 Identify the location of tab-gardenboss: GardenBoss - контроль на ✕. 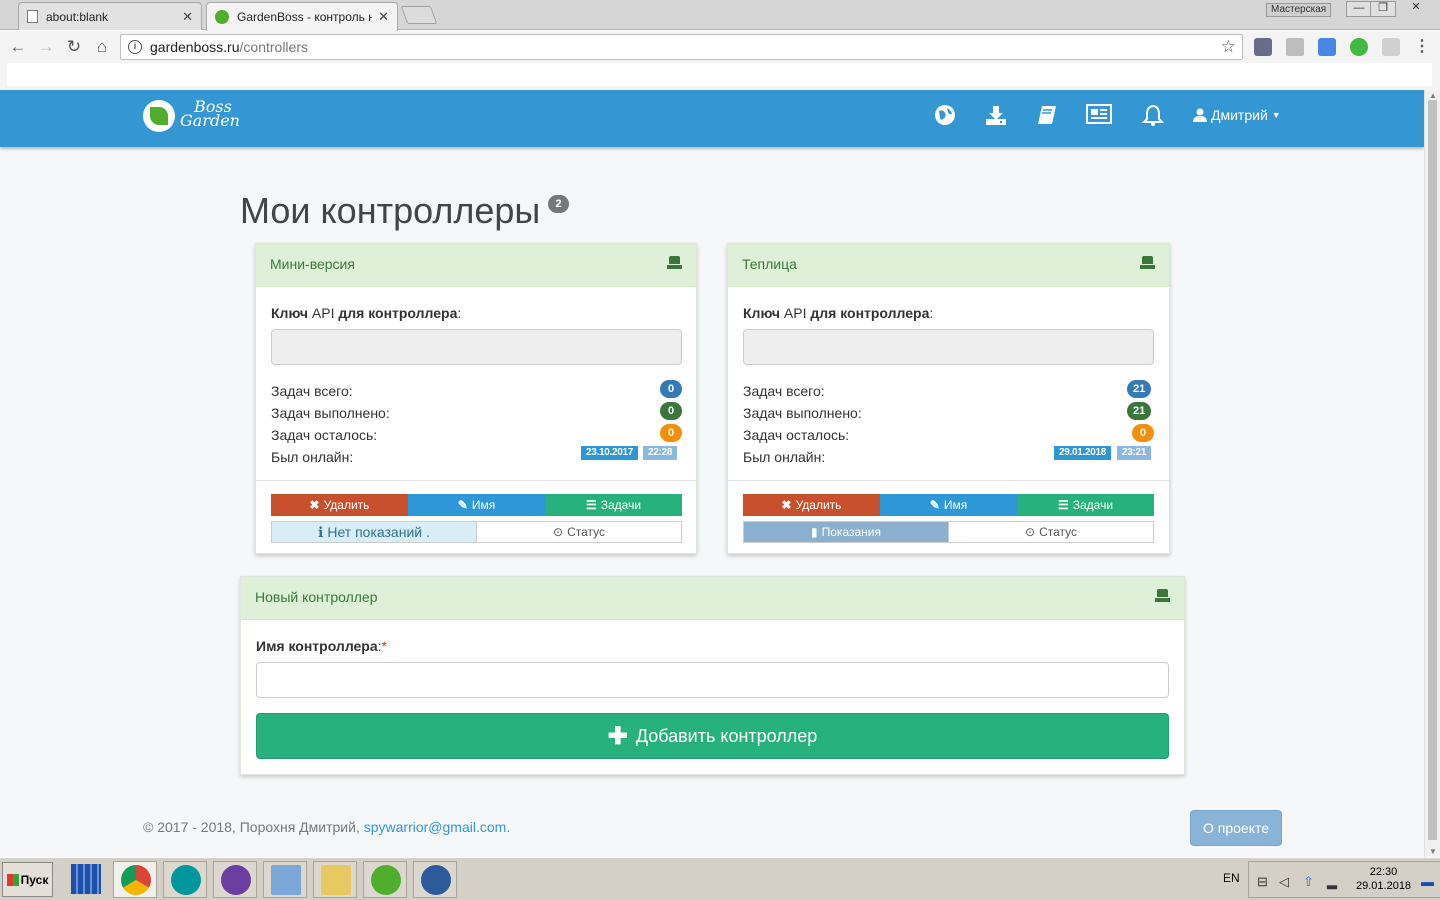
(302, 16).